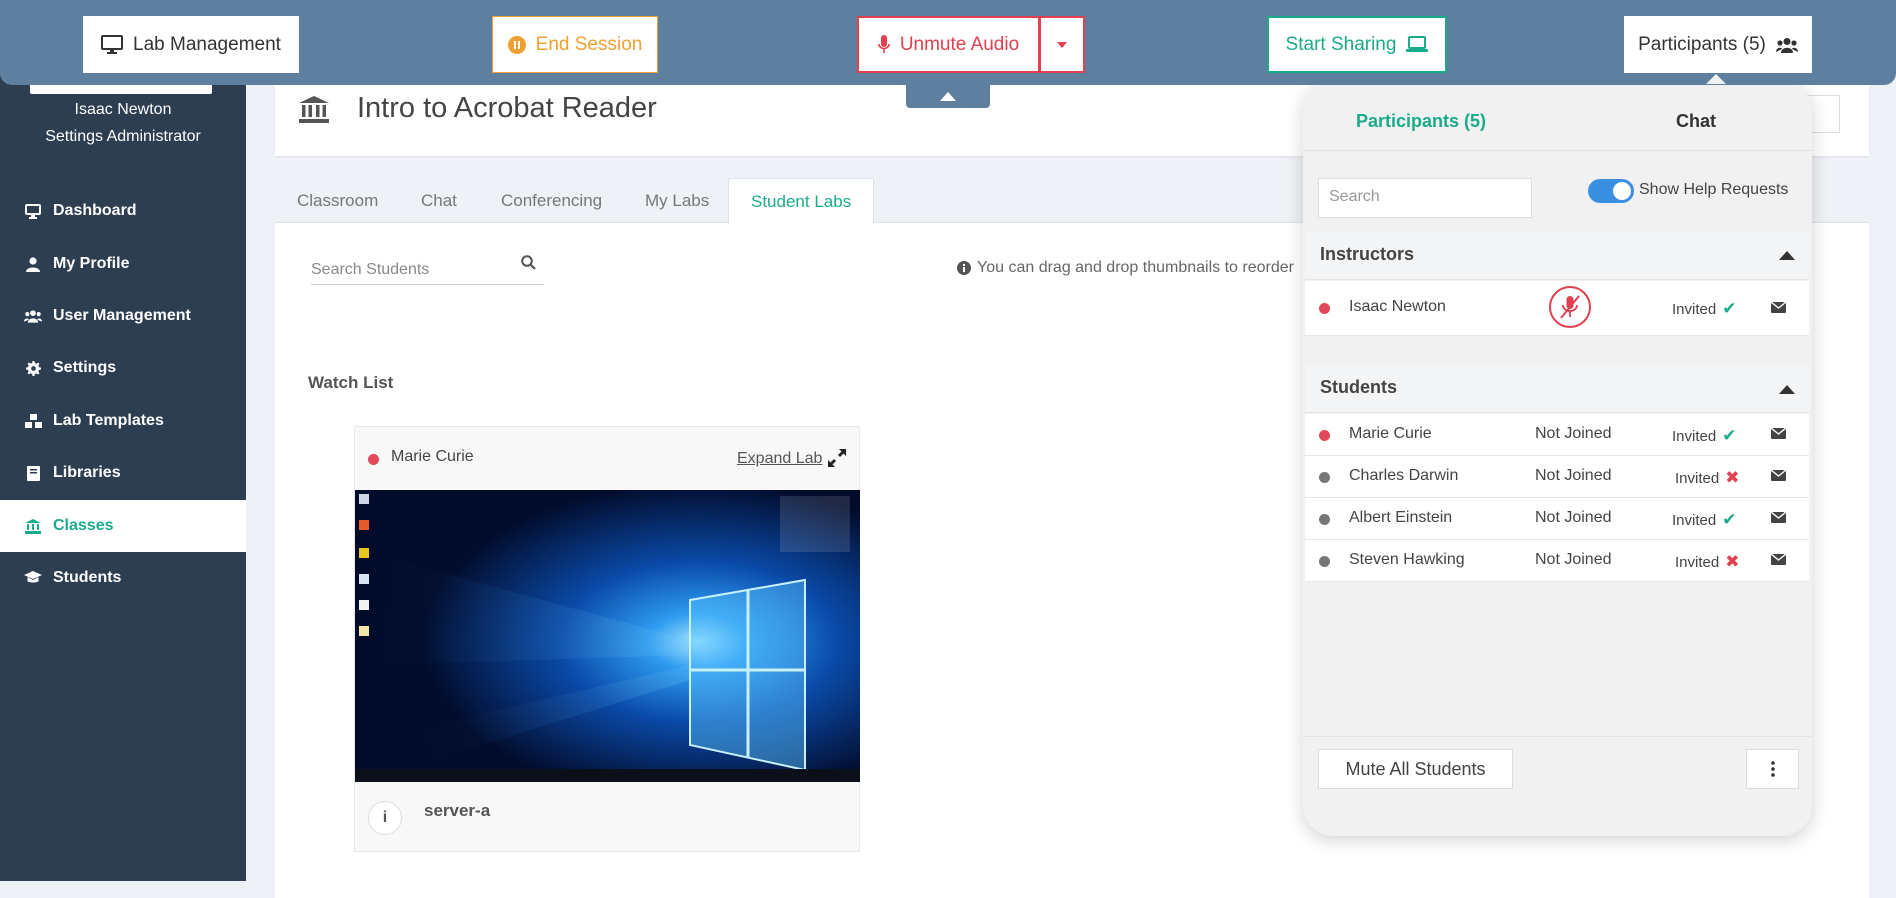 Image resolution: width=1896 pixels, height=898 pixels. I want to click on unmute-audio-button: Unmute Audio, so click(948, 44).